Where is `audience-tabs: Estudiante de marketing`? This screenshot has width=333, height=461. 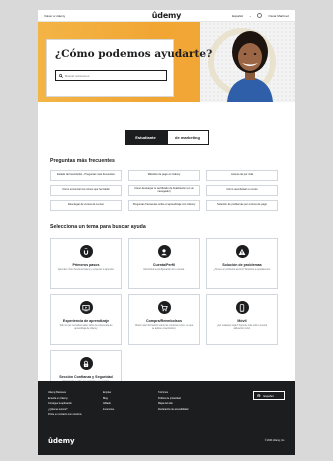
audience-tabs: Estudiante de marketing is located at coordinates (166, 137).